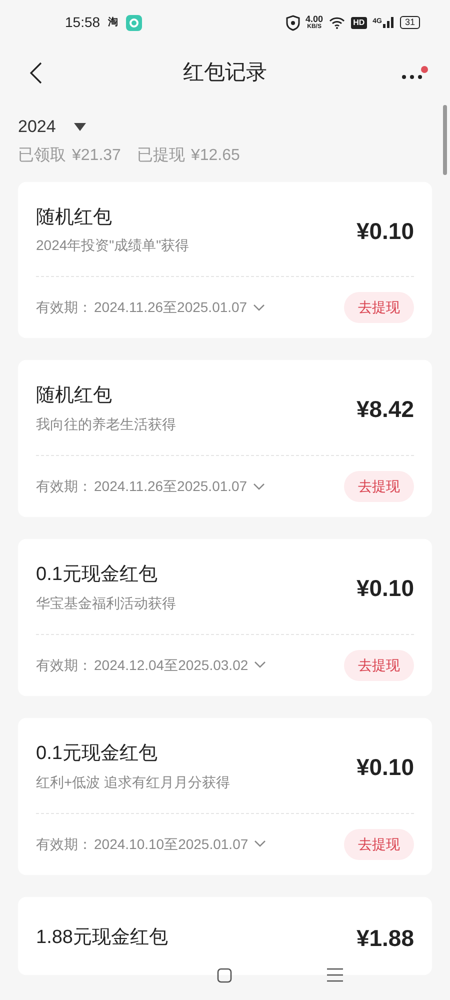 The image size is (450, 1000). I want to click on back-icon, so click(36, 73).